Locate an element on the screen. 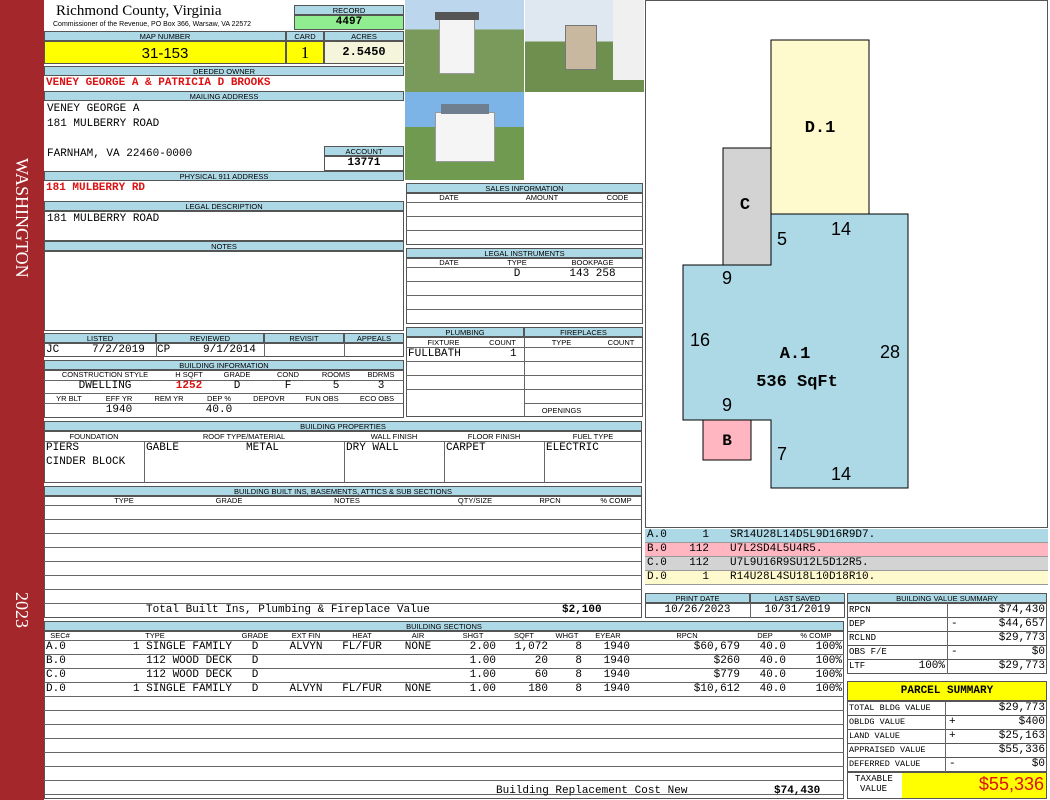 This screenshot has width=1050, height=800. parcel-value: $0 is located at coordinates (1038, 764).